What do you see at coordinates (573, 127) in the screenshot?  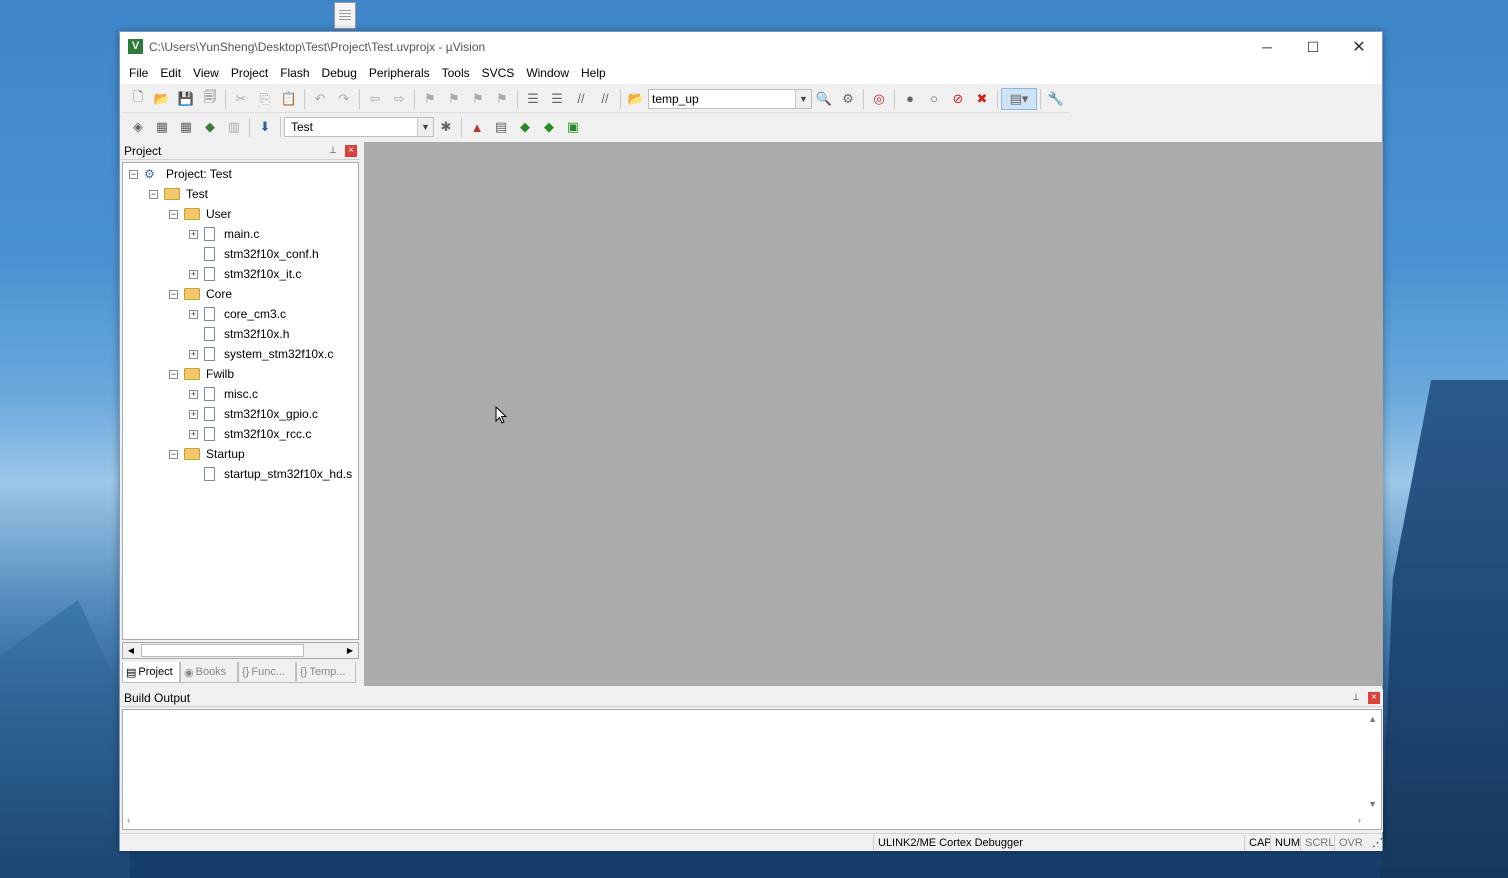 I see `pack-installer-icon: ▣` at bounding box center [573, 127].